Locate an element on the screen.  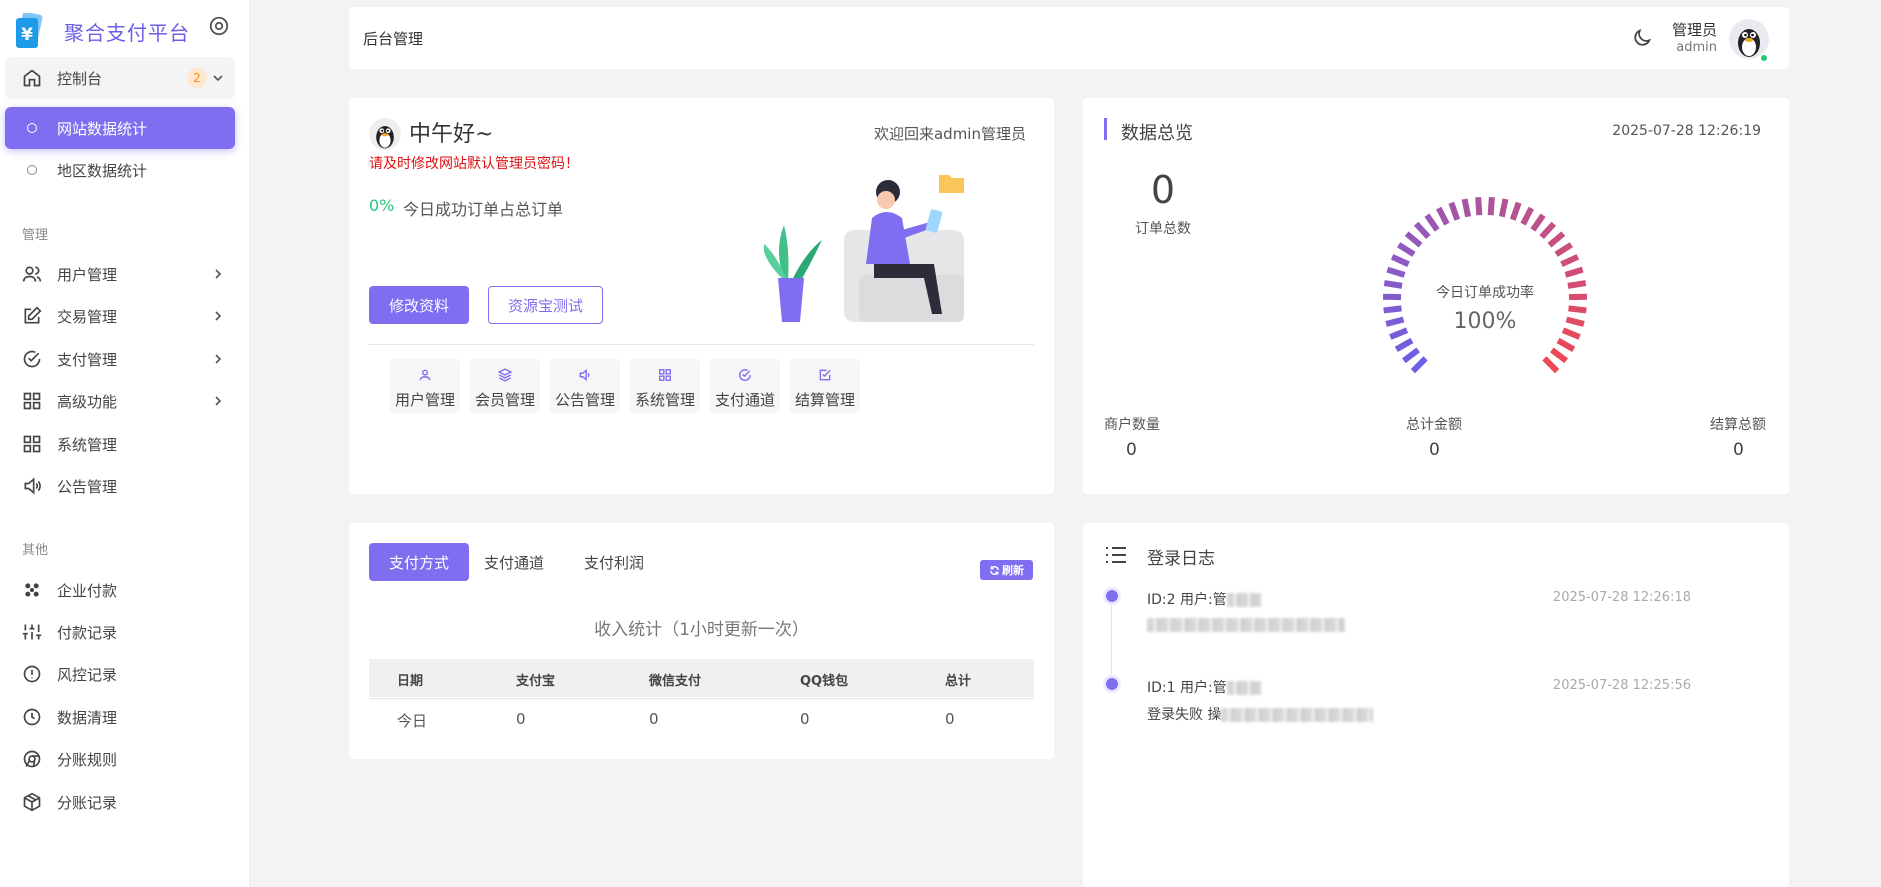
column-header: 支付宝 is located at coordinates (536, 681).